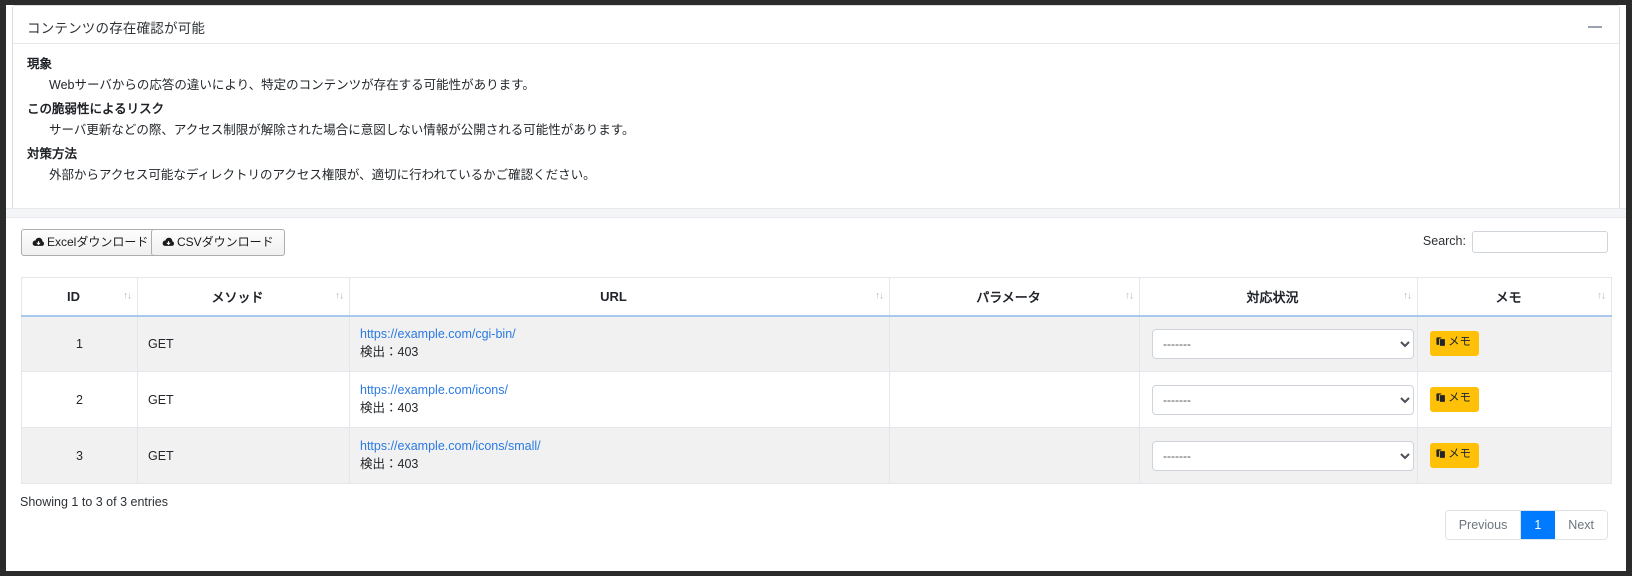 The height and width of the screenshot is (576, 1632). Describe the element at coordinates (613, 296) in the screenshot. I see `column-label: URL` at that location.